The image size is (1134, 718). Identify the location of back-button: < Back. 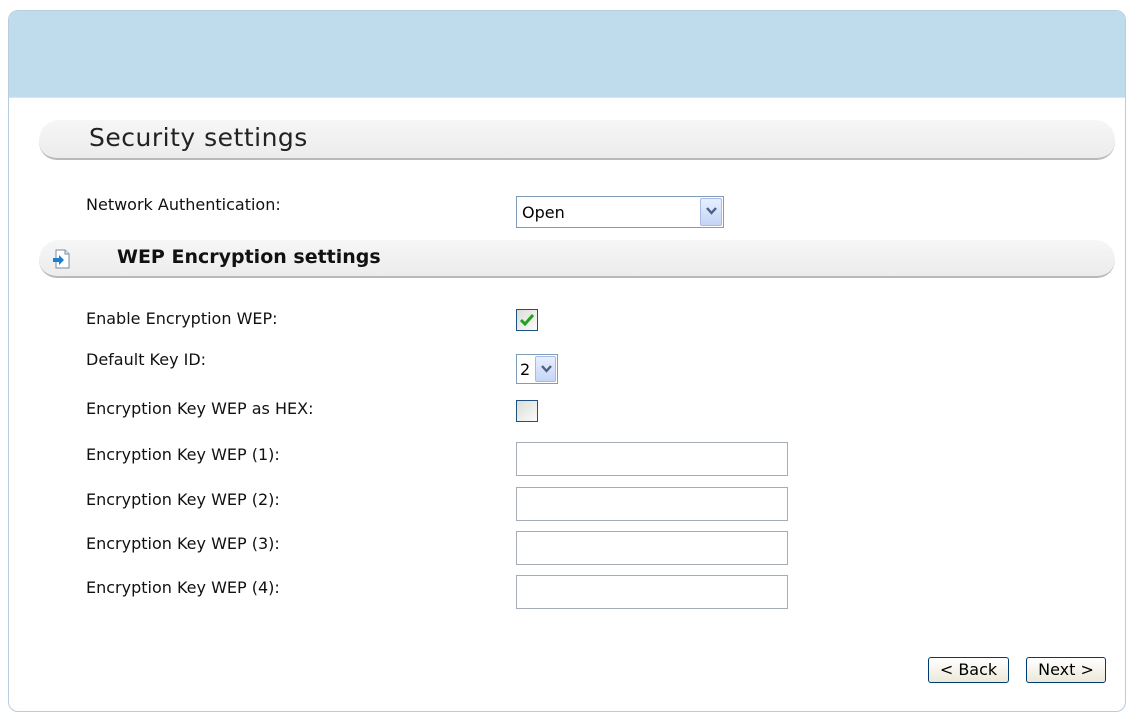
(968, 670).